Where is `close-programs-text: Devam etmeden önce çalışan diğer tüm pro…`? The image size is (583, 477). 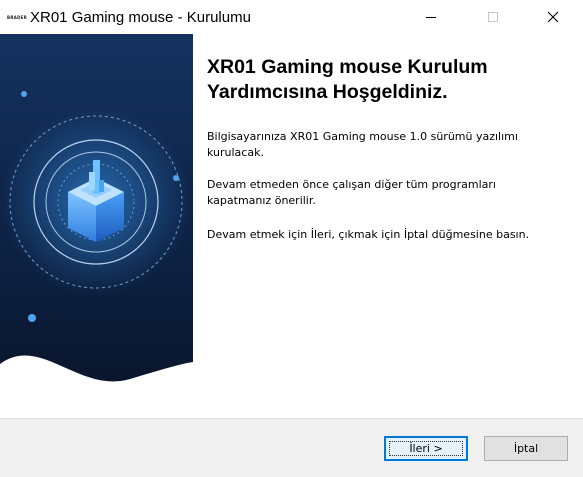
close-programs-text: Devam etmeden önce çalışan diğer tüm pro… is located at coordinates (387, 193).